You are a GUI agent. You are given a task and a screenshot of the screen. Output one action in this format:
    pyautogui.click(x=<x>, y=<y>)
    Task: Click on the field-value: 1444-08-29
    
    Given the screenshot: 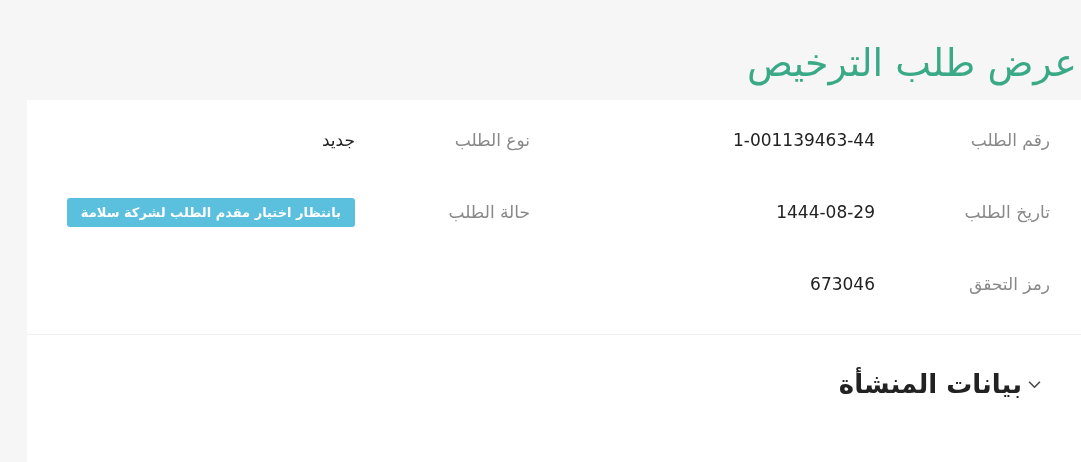 What is the action you would take?
    pyautogui.click(x=825, y=212)
    